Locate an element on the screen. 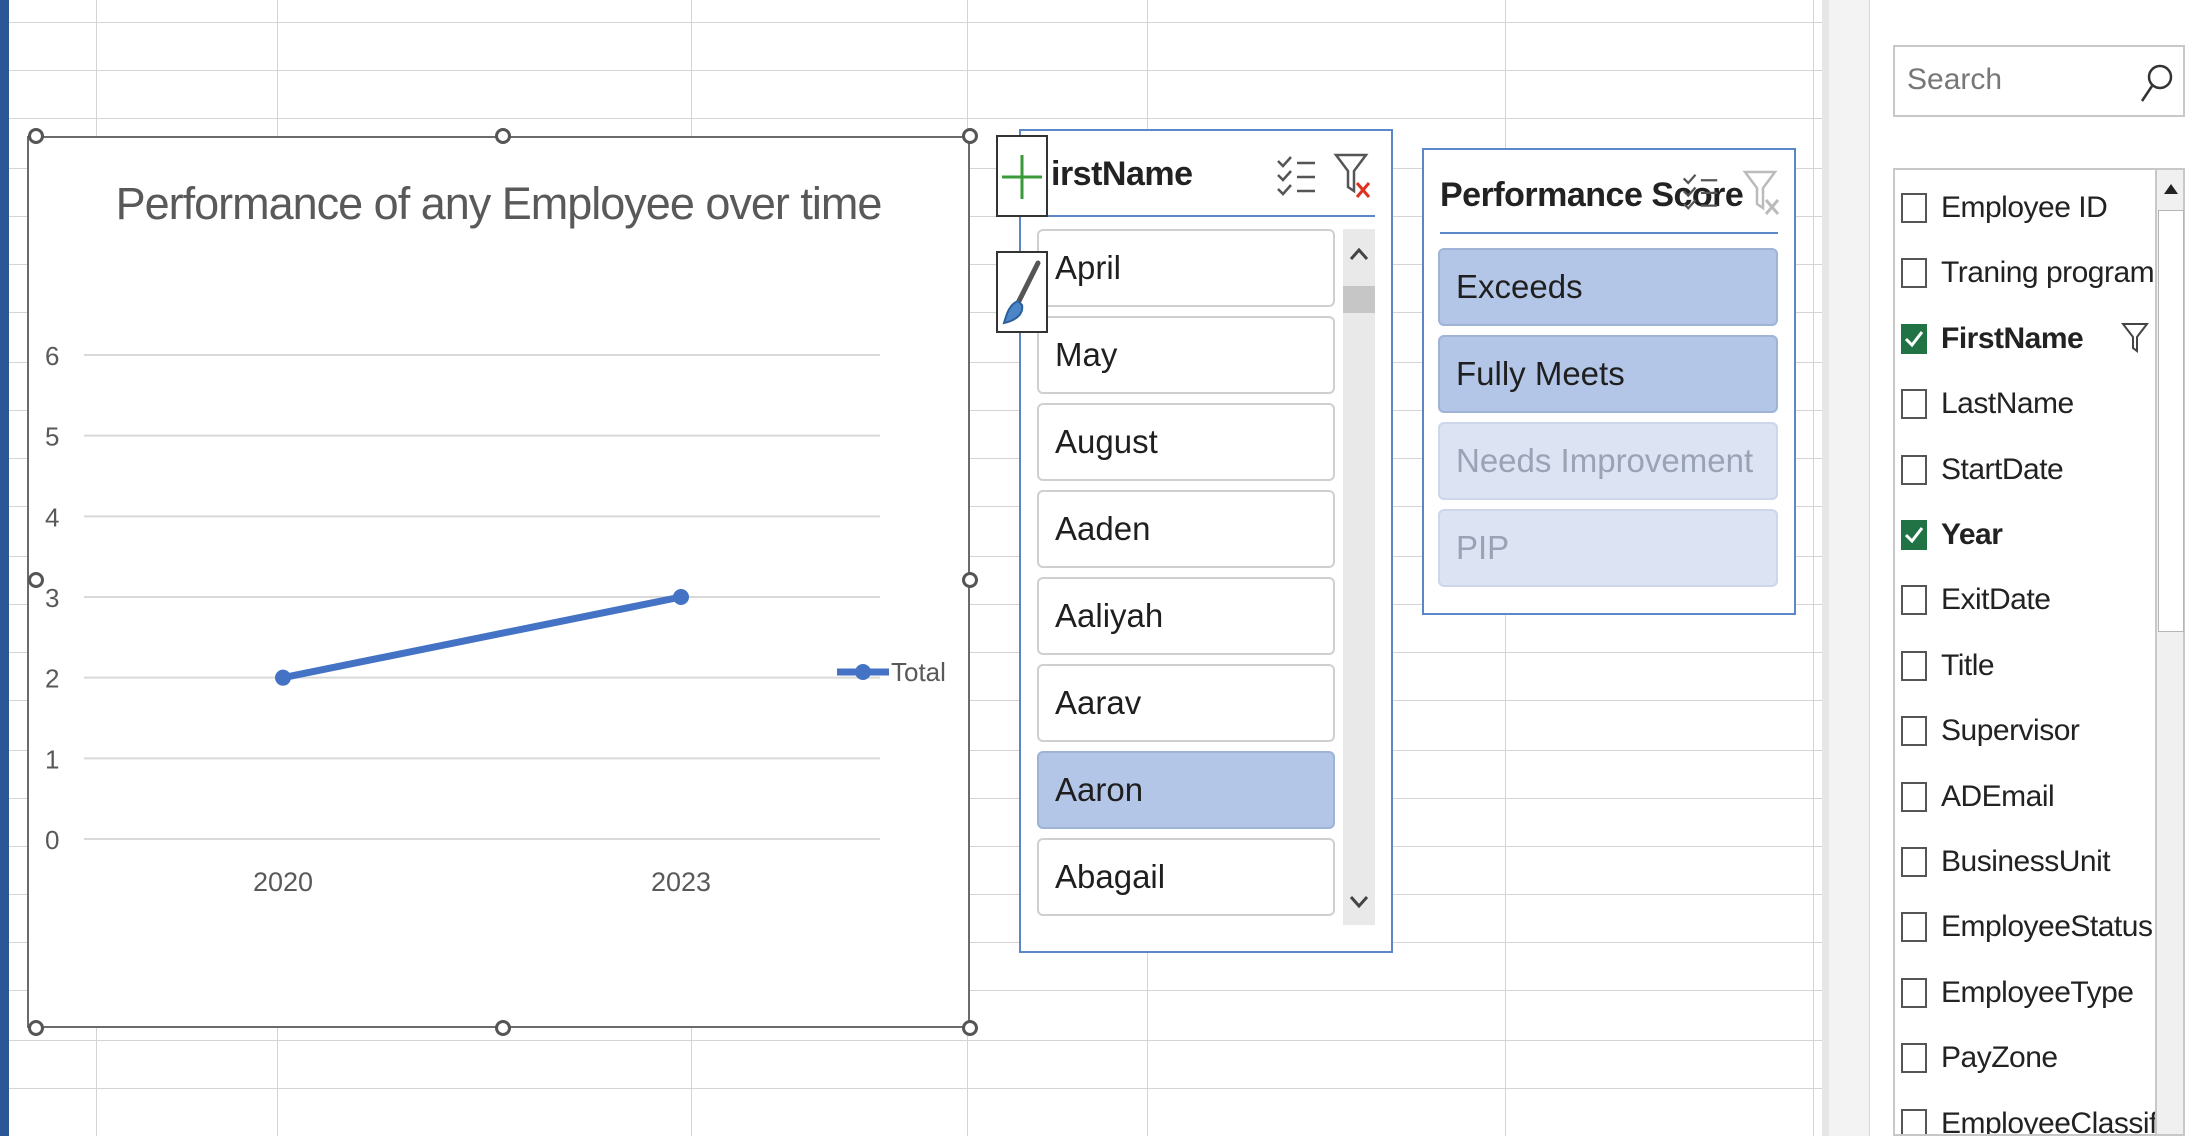 The height and width of the screenshot is (1136, 2197). resize-handle-middle-left is located at coordinates (36, 580).